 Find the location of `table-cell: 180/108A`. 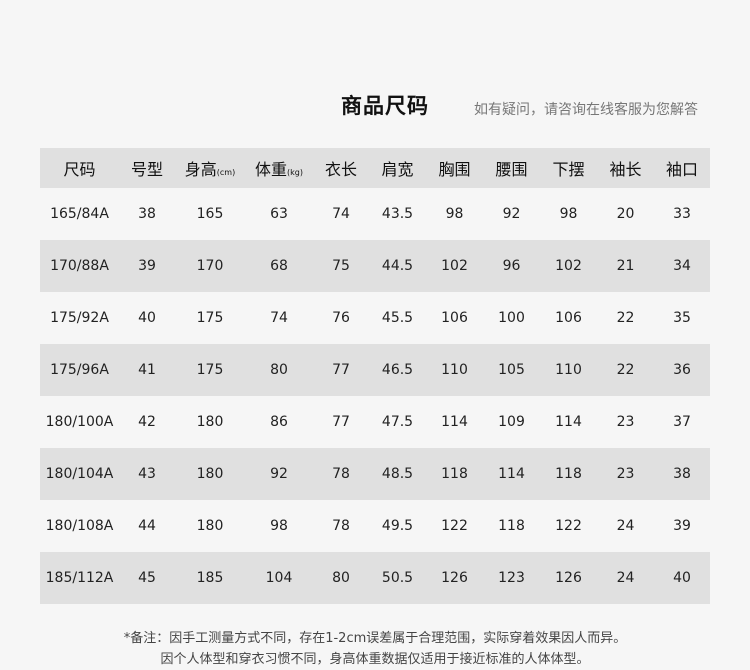

table-cell: 180/108A is located at coordinates (79, 526).